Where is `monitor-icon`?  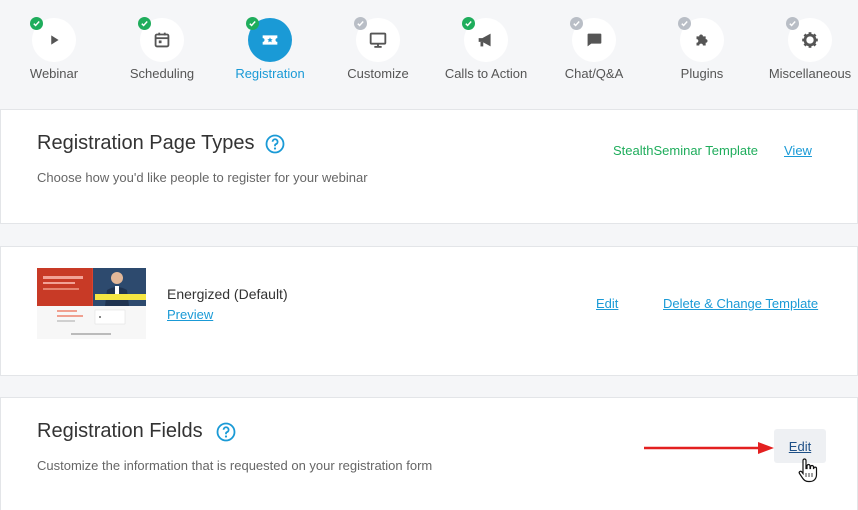 monitor-icon is located at coordinates (378, 40).